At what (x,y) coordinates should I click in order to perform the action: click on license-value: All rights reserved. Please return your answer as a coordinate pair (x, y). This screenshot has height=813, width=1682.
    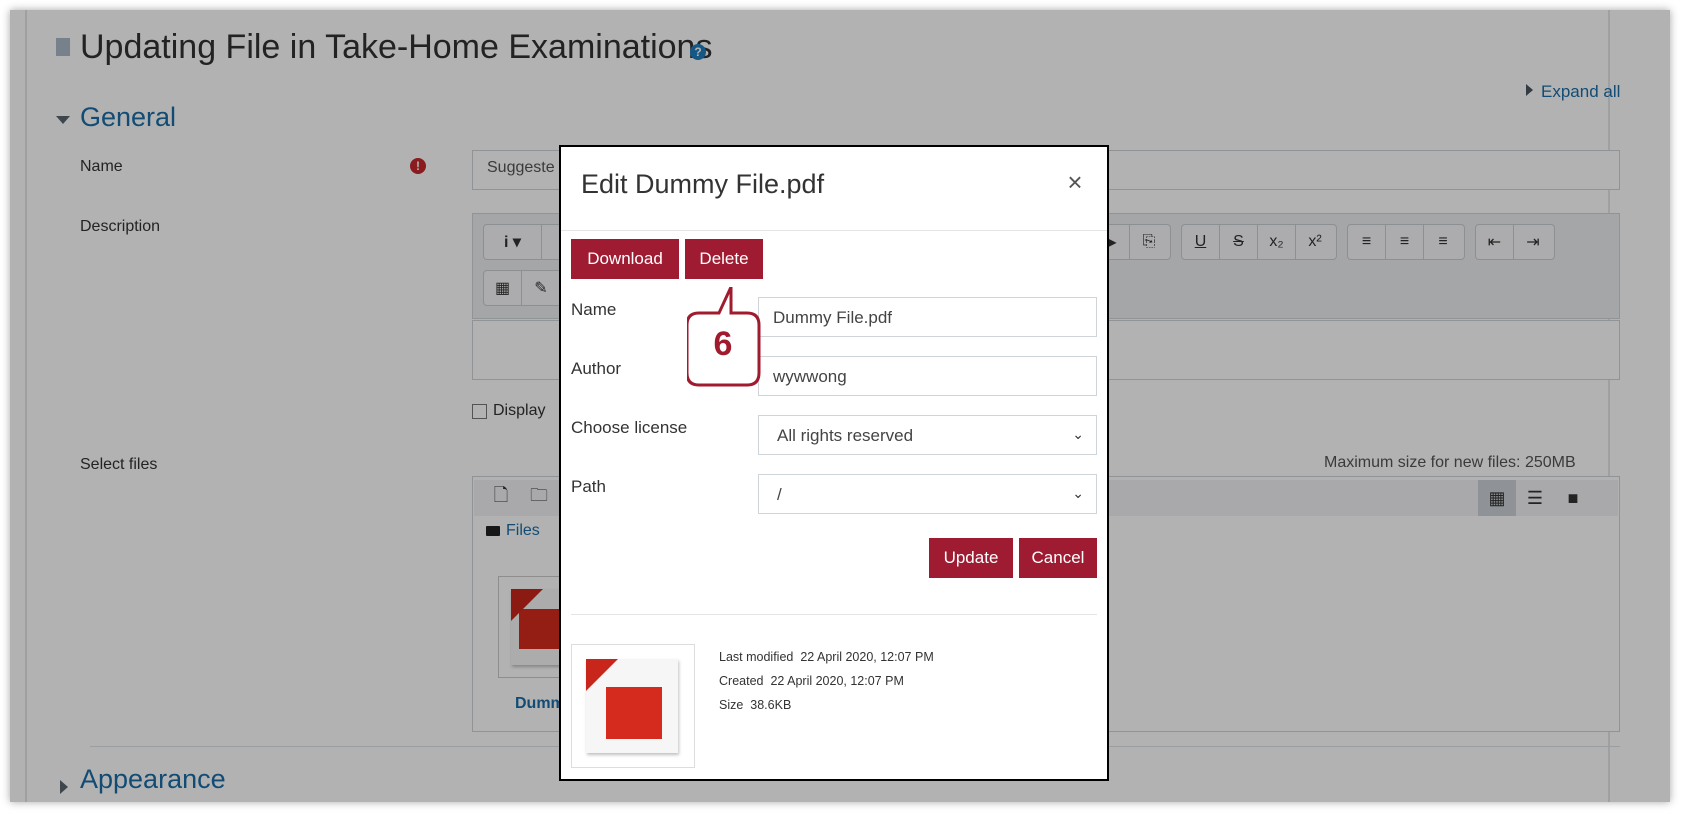
    Looking at the image, I should click on (845, 435).